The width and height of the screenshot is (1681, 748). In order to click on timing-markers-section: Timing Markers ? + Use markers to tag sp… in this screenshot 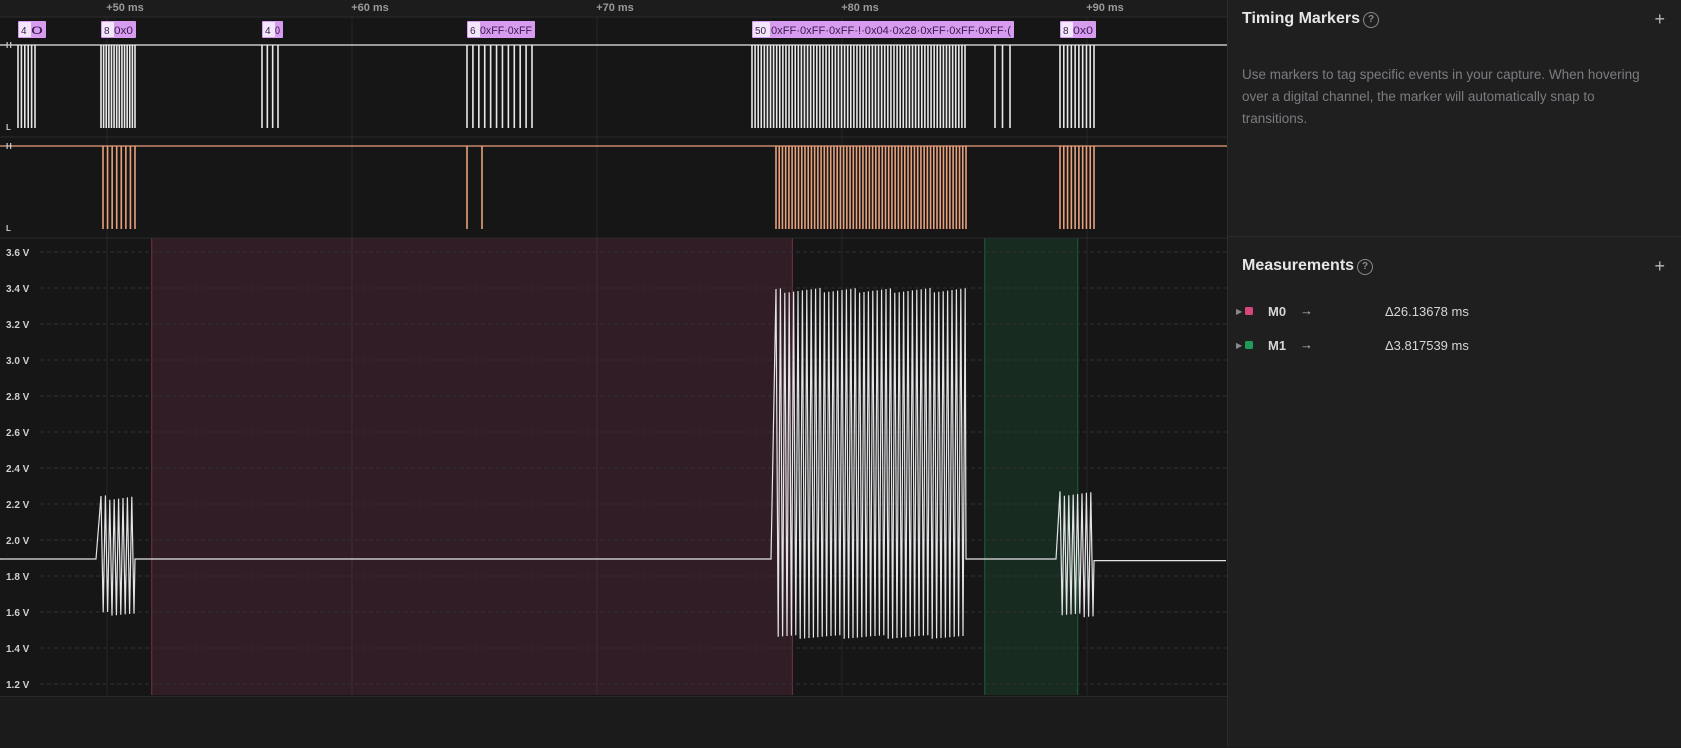, I will do `click(1454, 118)`.